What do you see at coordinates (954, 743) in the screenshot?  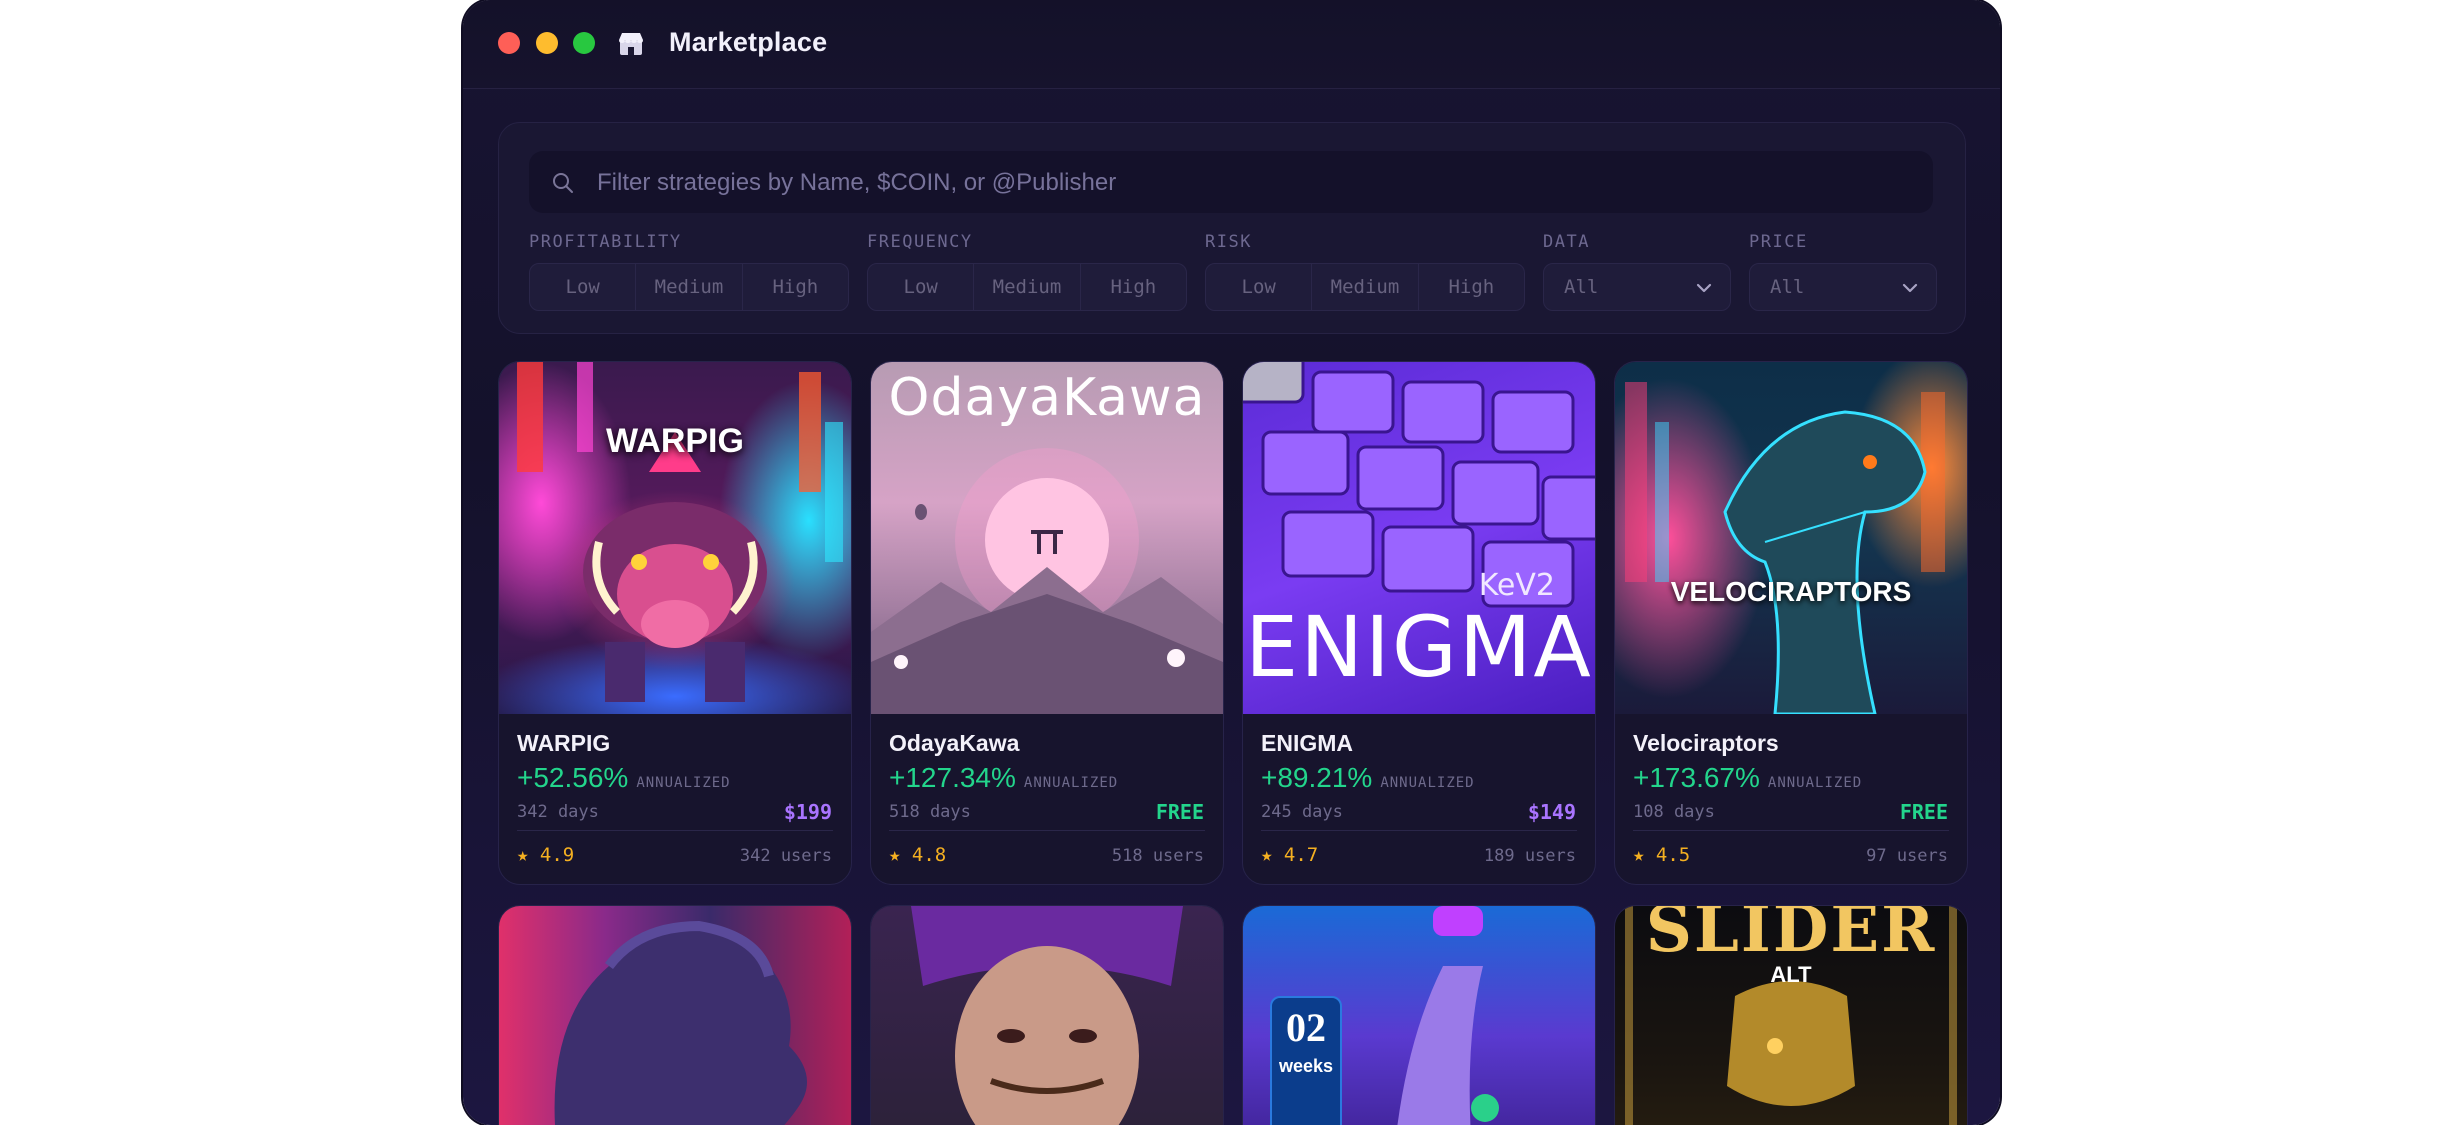 I see `strategy-name: OdayaKawa` at bounding box center [954, 743].